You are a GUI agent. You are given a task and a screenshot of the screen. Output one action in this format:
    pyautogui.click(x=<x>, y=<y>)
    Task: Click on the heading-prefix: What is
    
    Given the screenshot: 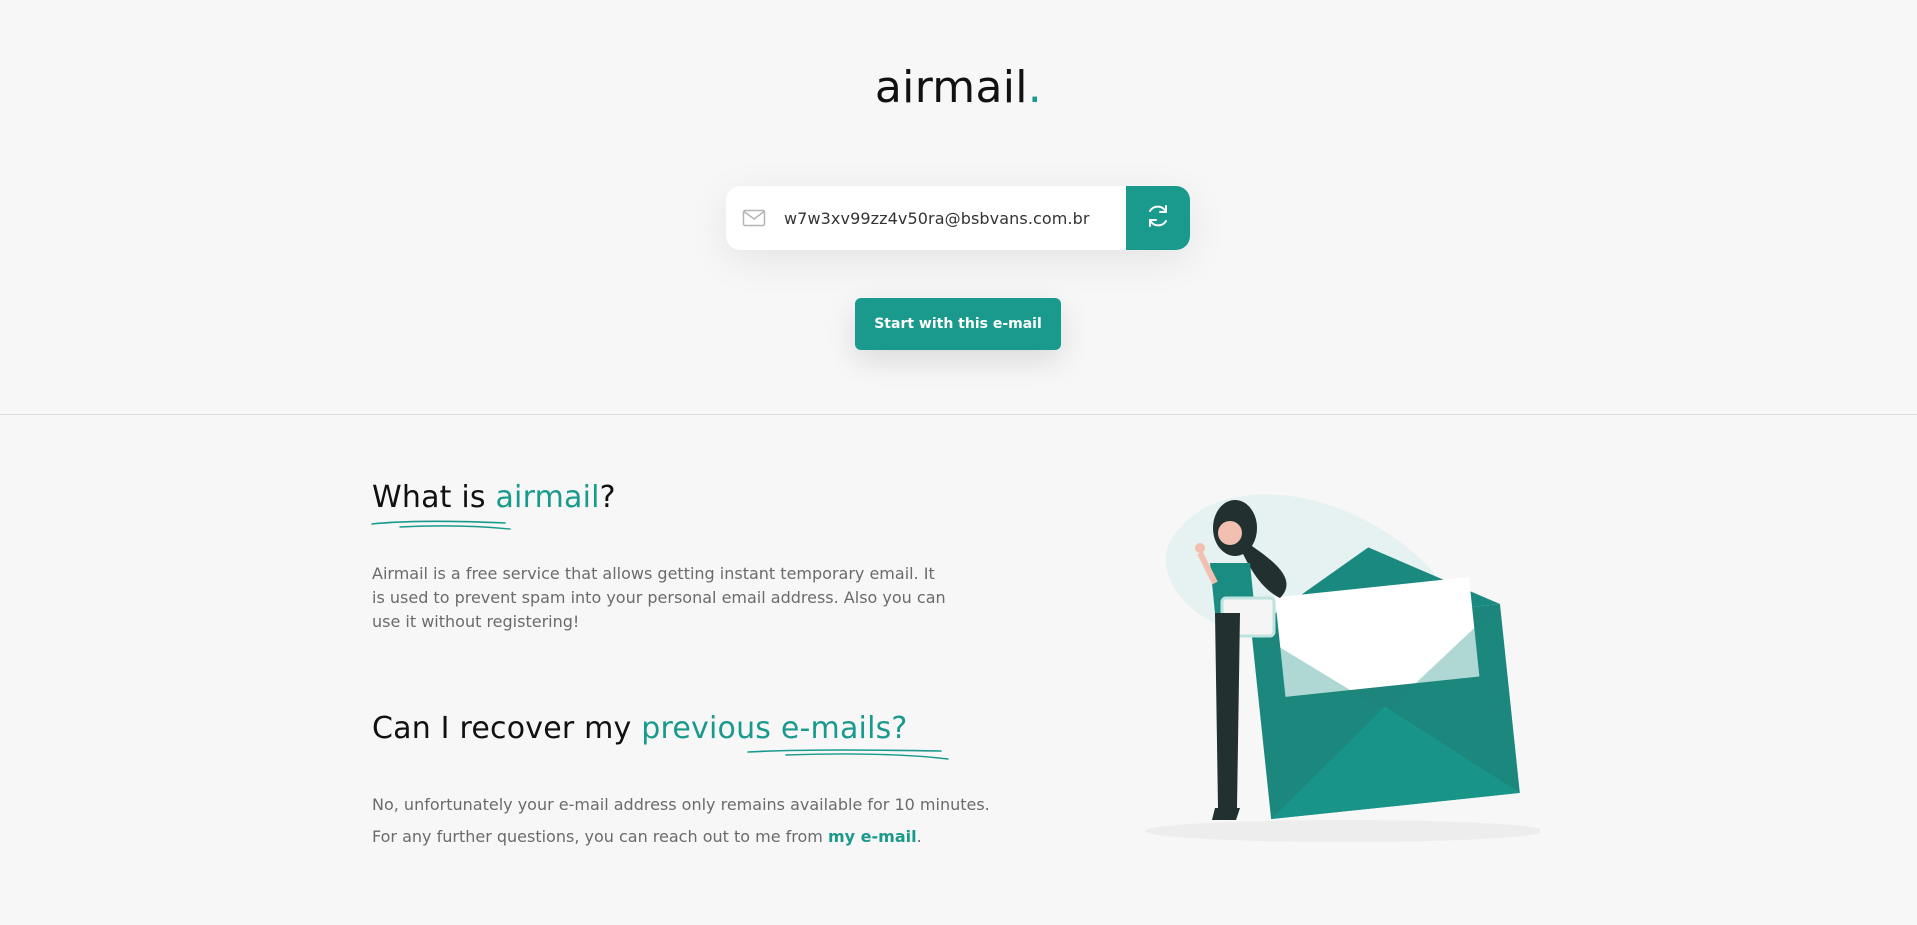 What is the action you would take?
    pyautogui.click(x=434, y=497)
    